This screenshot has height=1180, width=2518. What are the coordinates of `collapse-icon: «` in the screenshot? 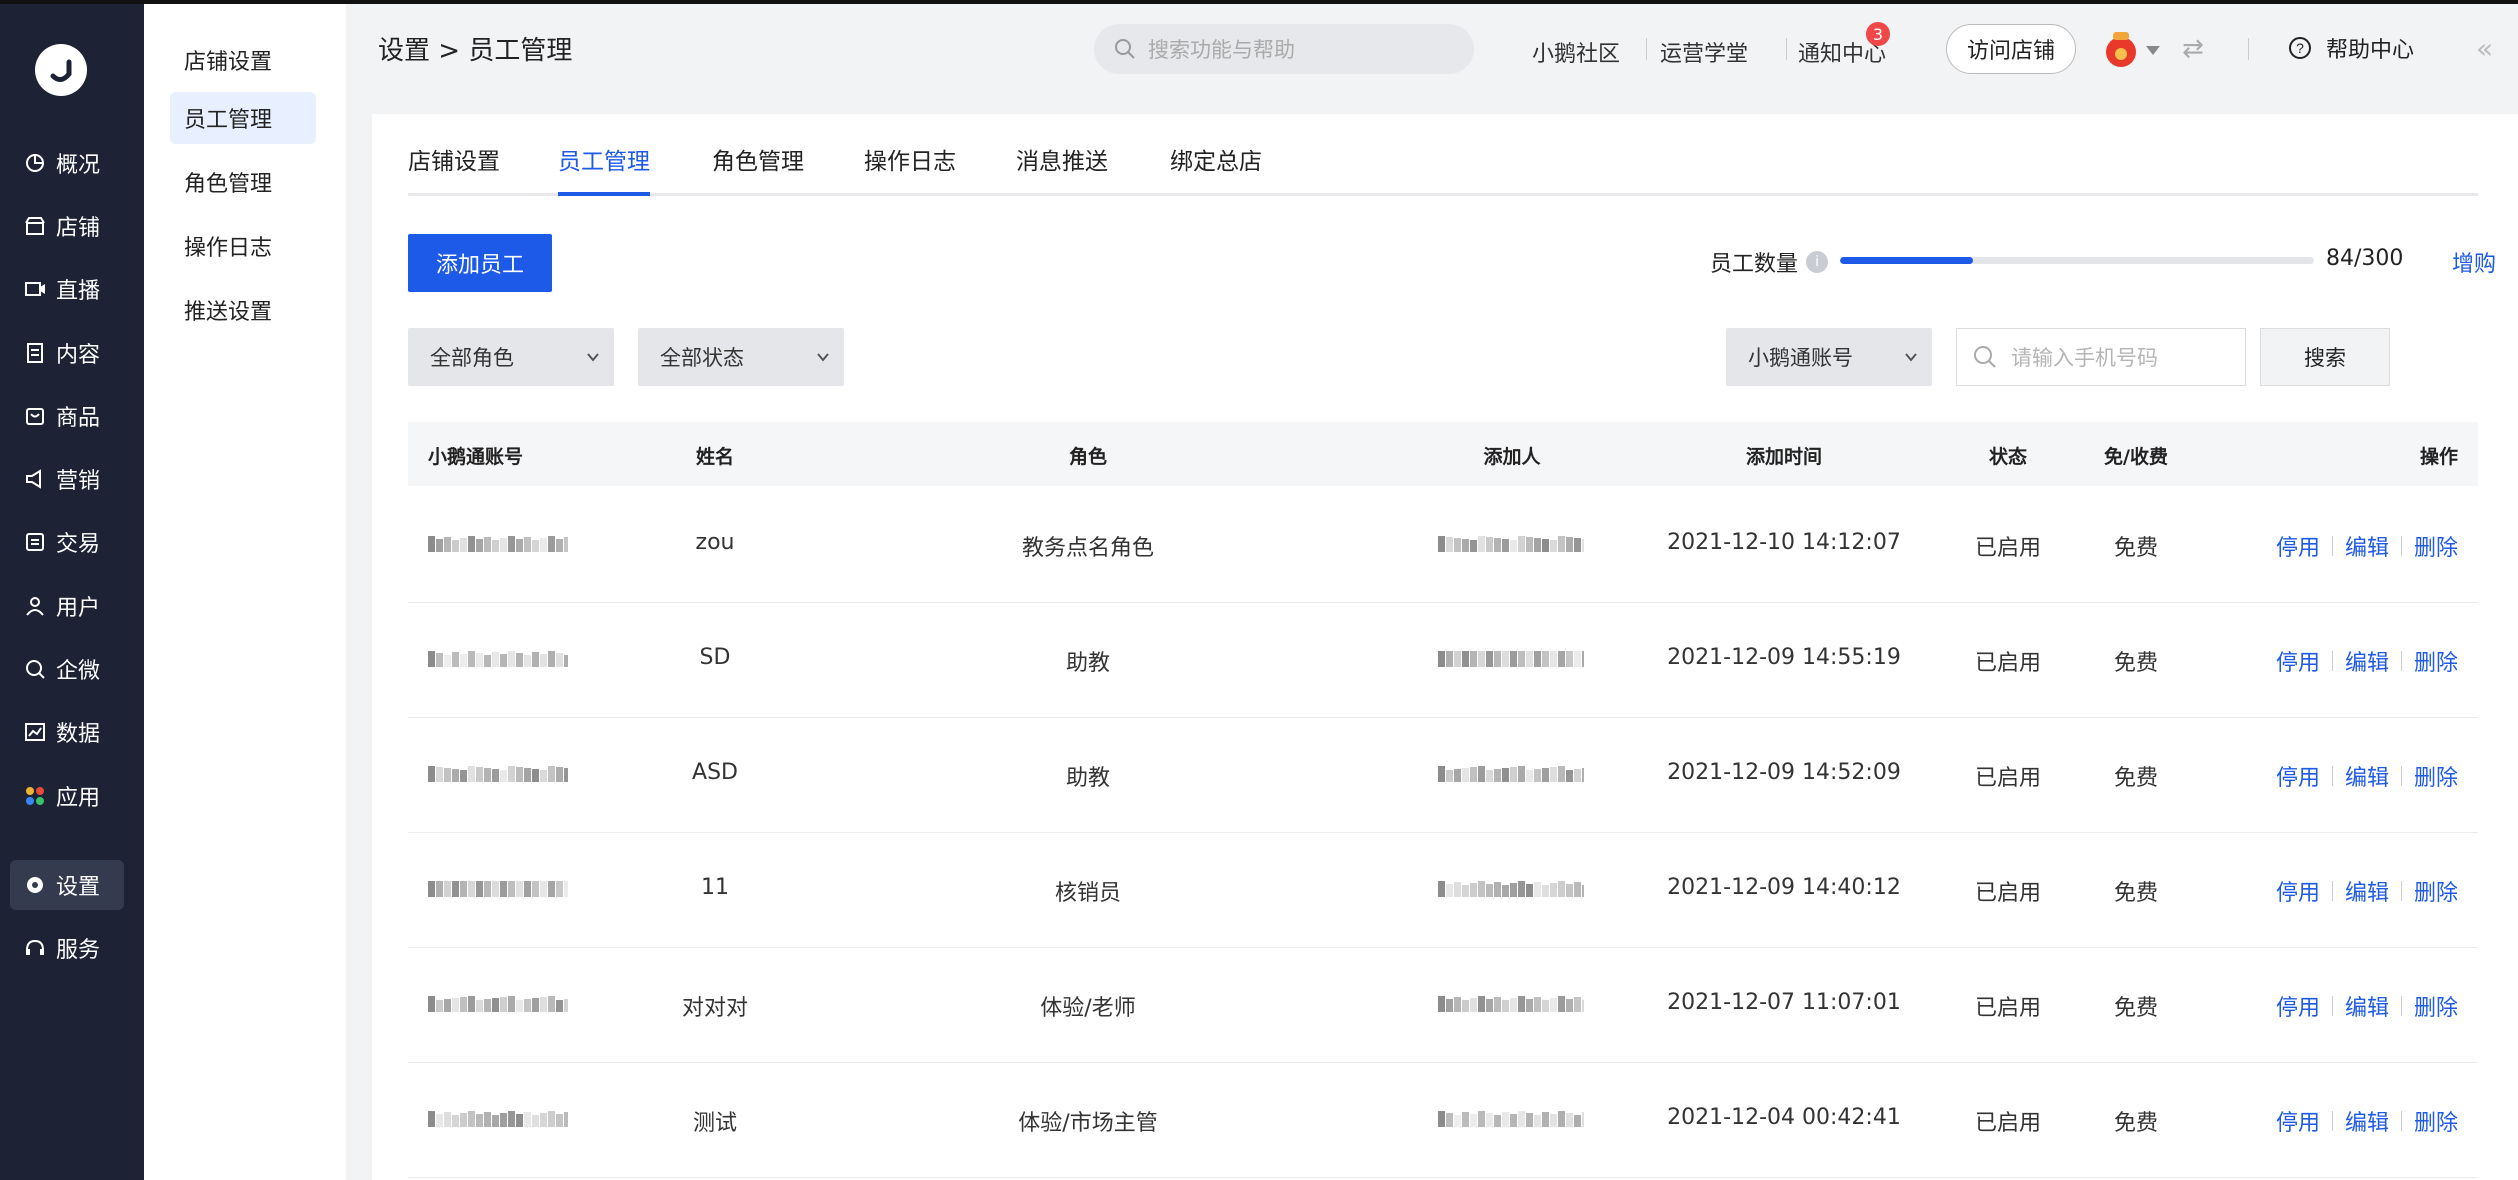 It's located at (2484, 48).